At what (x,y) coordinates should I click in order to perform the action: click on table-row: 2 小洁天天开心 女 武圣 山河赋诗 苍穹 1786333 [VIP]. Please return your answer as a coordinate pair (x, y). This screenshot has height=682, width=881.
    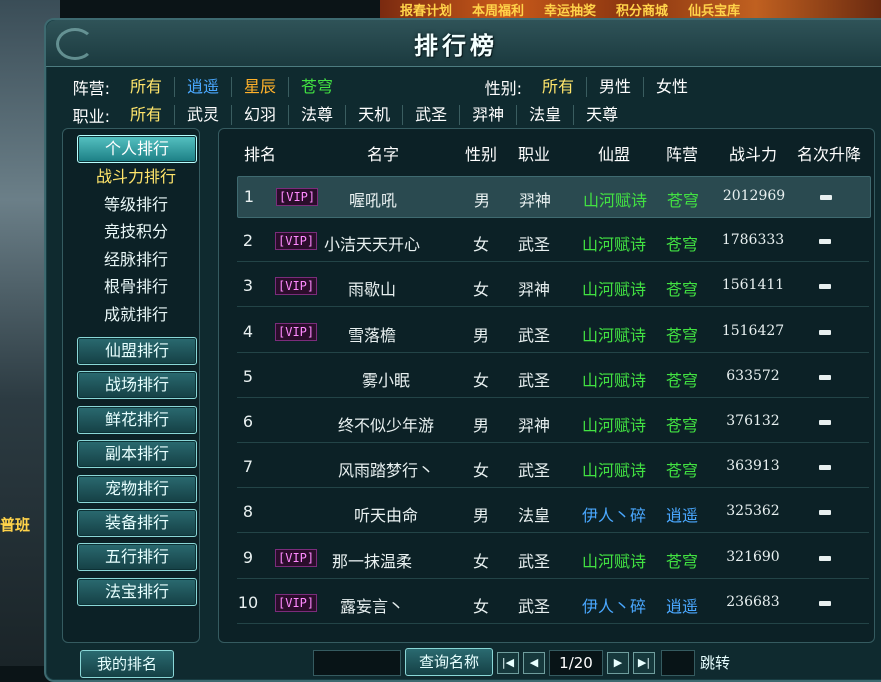
    Looking at the image, I should click on (553, 242).